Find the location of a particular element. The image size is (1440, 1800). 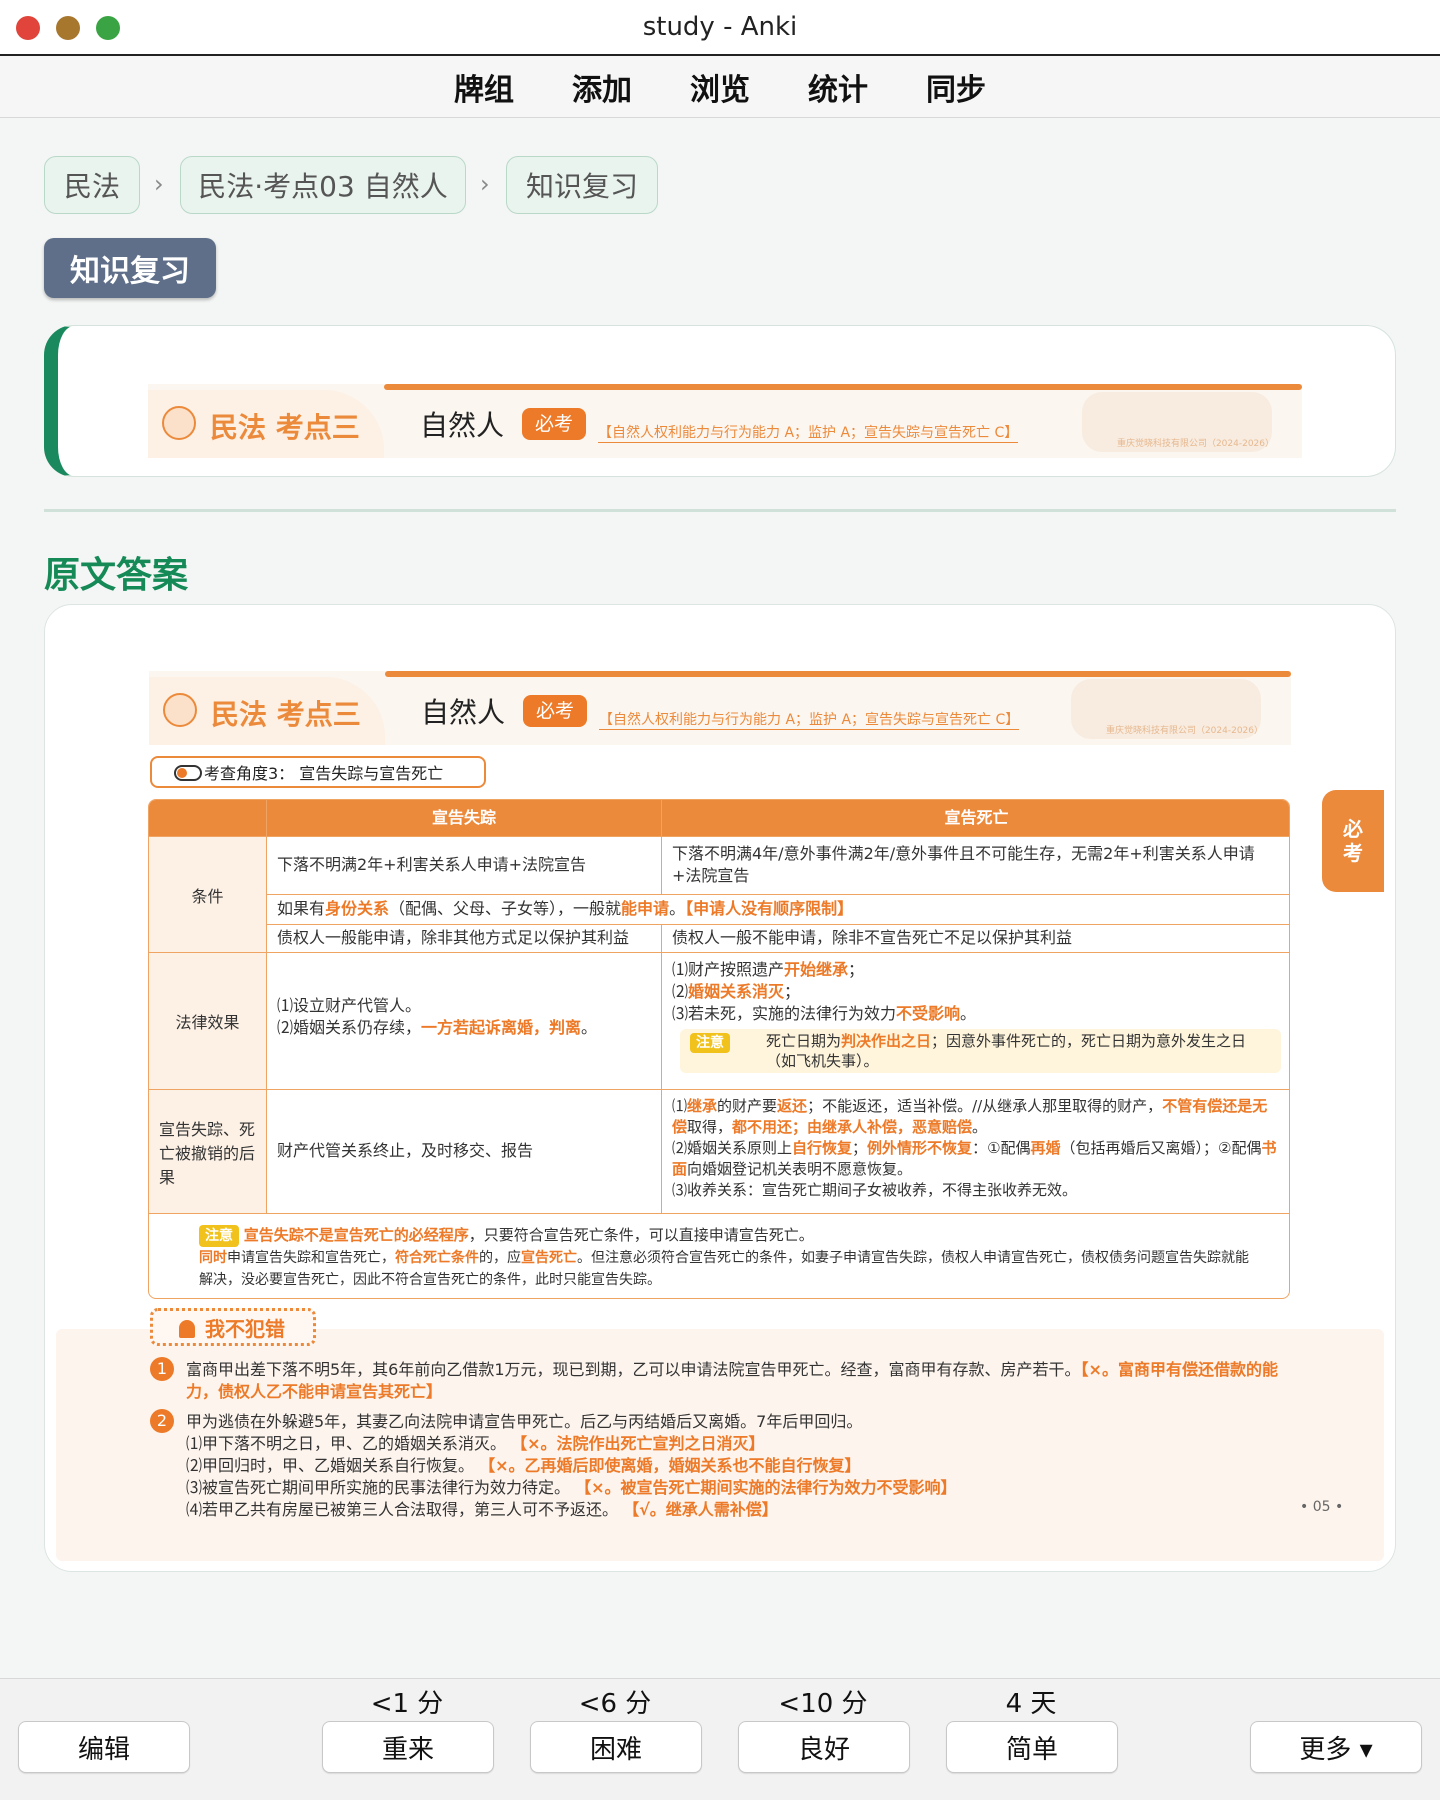

breadcrumb-item-2: 民法·考点03 自然人 is located at coordinates (323, 185).